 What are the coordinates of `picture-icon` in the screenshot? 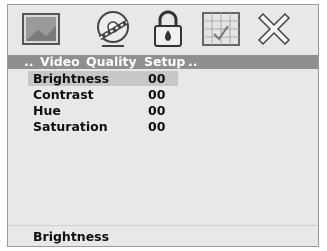 It's located at (41, 29).